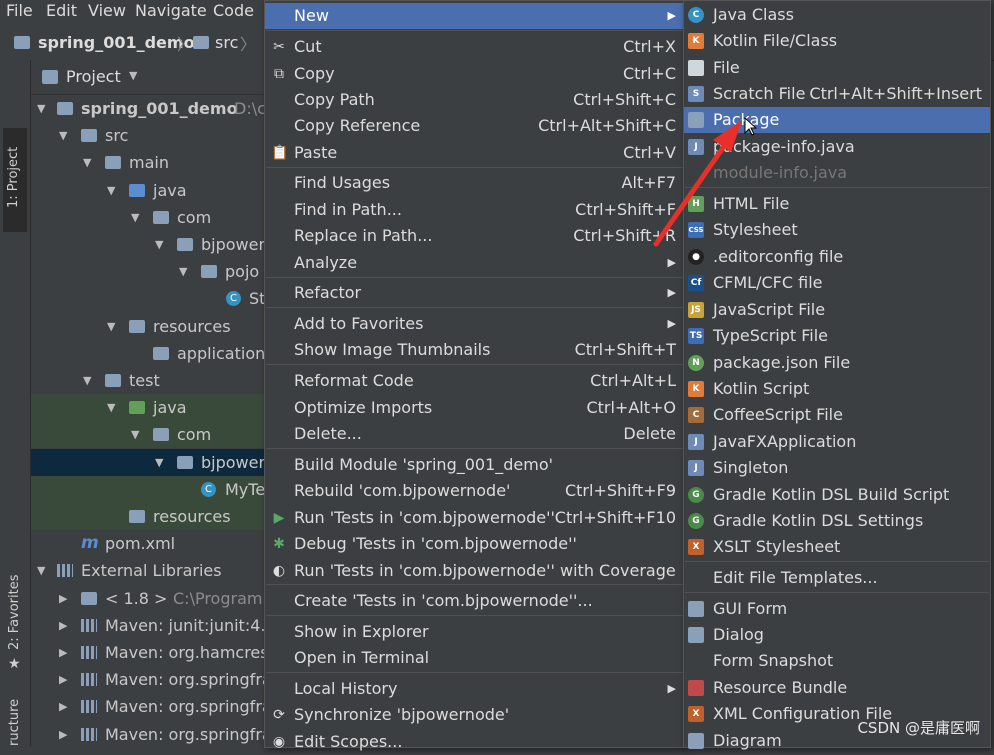  I want to click on tree-row: ▶ < 1.8 > C:\Program Fi, so click(151, 598).